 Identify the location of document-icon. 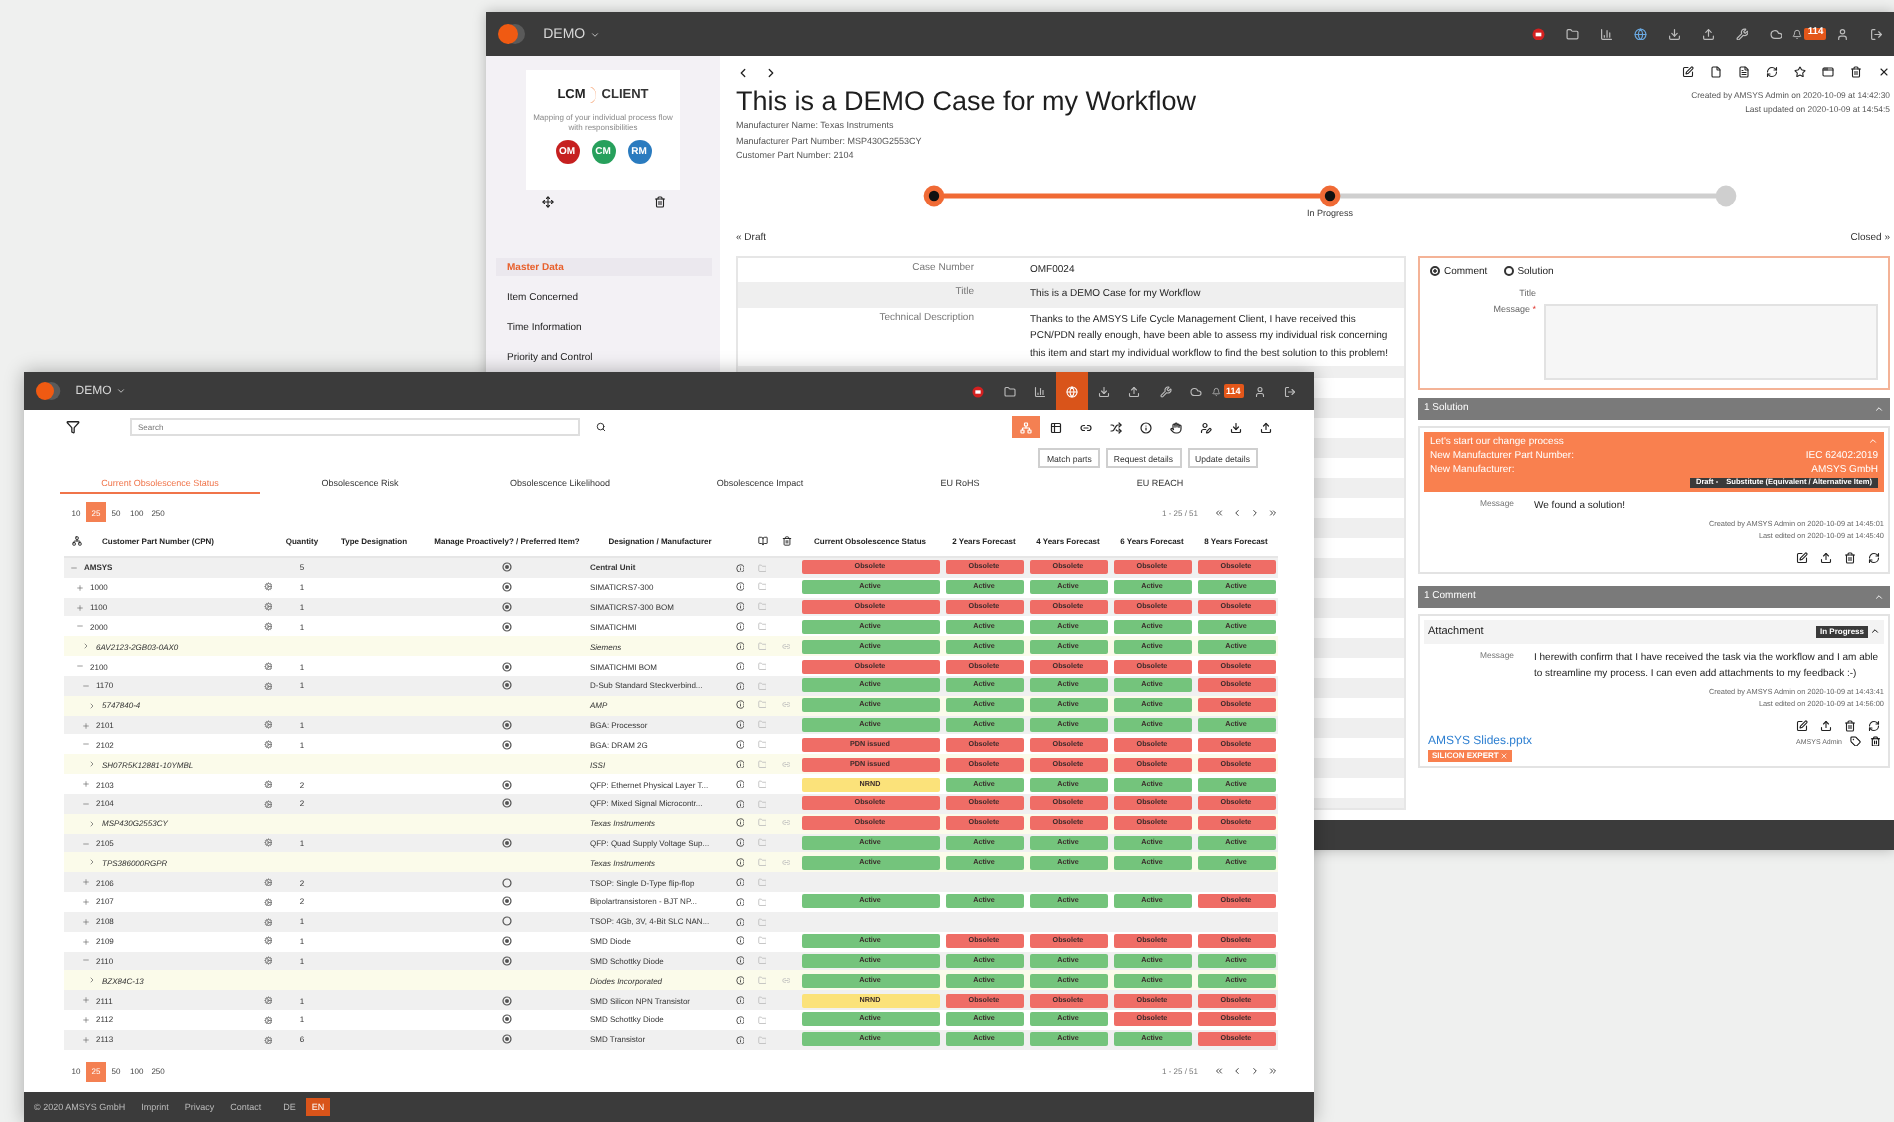
(1744, 72).